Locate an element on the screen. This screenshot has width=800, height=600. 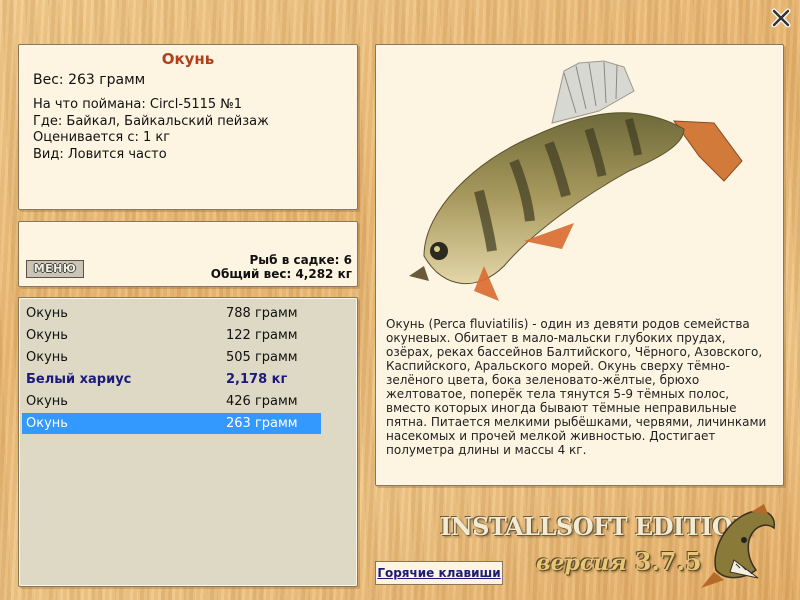
list-item: Окунь 505 грамм is located at coordinates (171, 357).